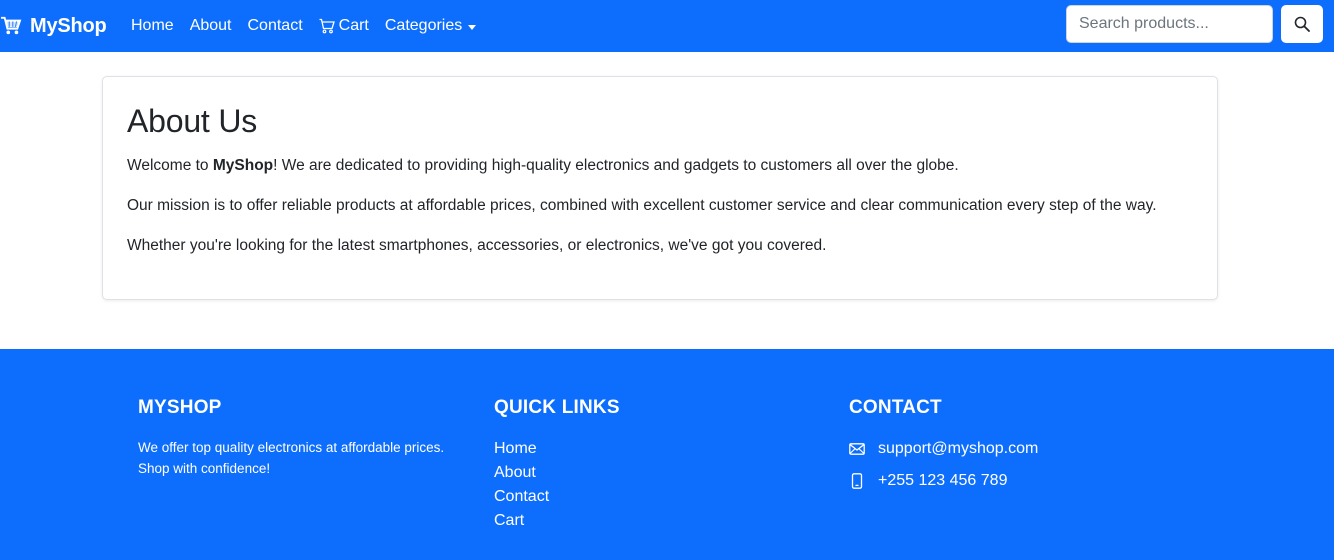 The width and height of the screenshot is (1334, 560). Describe the element at coordinates (180, 407) in the screenshot. I see `footer-brand-heading: MyShop` at that location.